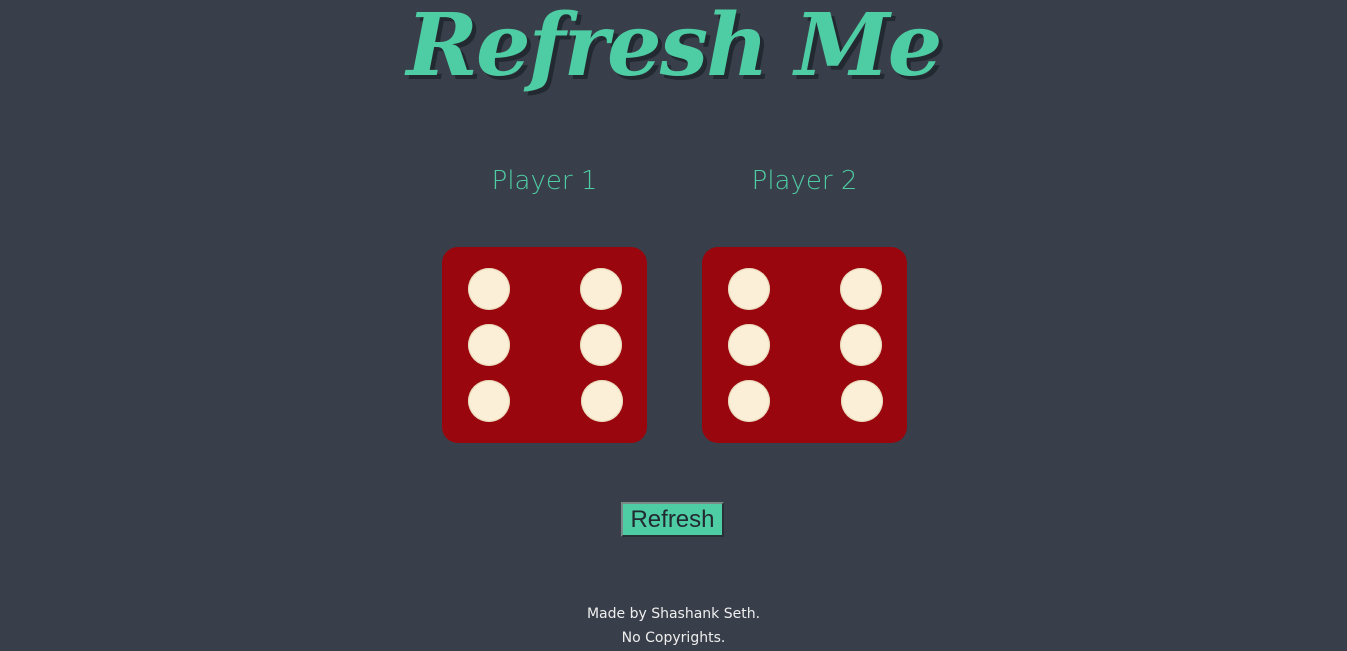 Image resolution: width=1347 pixels, height=651 pixels. What do you see at coordinates (673, 626) in the screenshot?
I see `footer: Made by Shashank Seth. No Copyrights.` at bounding box center [673, 626].